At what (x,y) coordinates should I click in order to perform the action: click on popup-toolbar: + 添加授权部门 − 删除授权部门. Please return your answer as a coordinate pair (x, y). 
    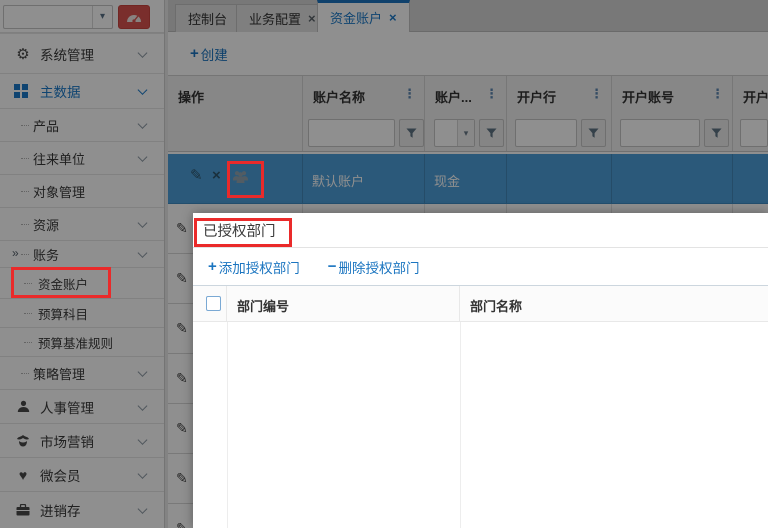
    Looking at the image, I should click on (480, 266).